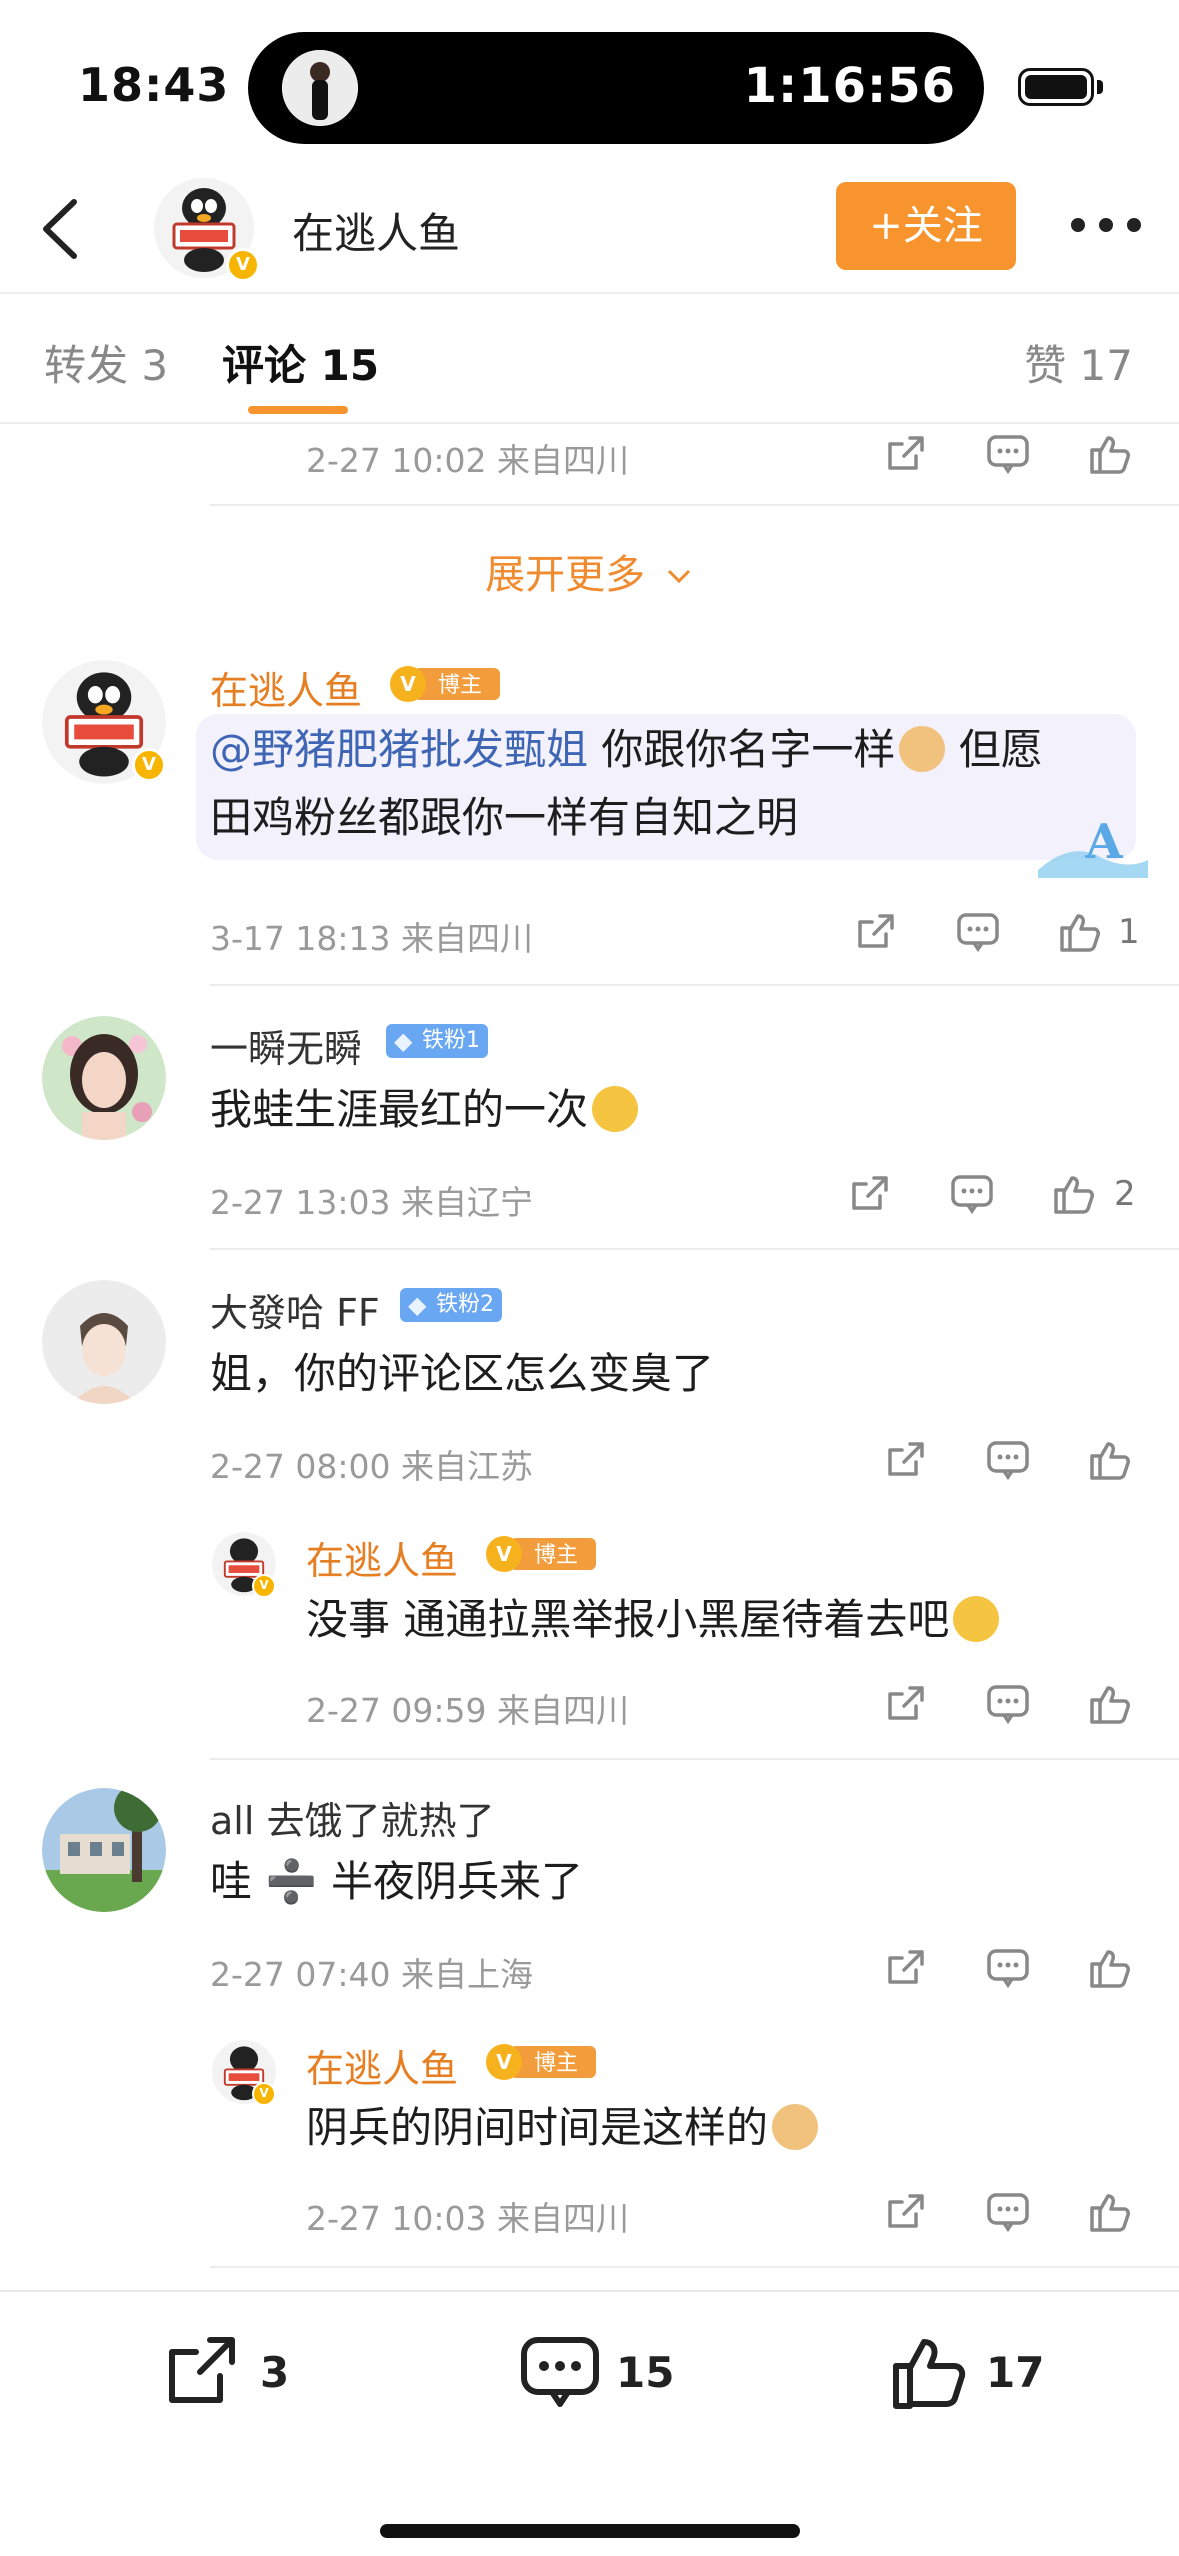 The image size is (1179, 2556). What do you see at coordinates (1100, 87) in the screenshot?
I see `battery-tip` at bounding box center [1100, 87].